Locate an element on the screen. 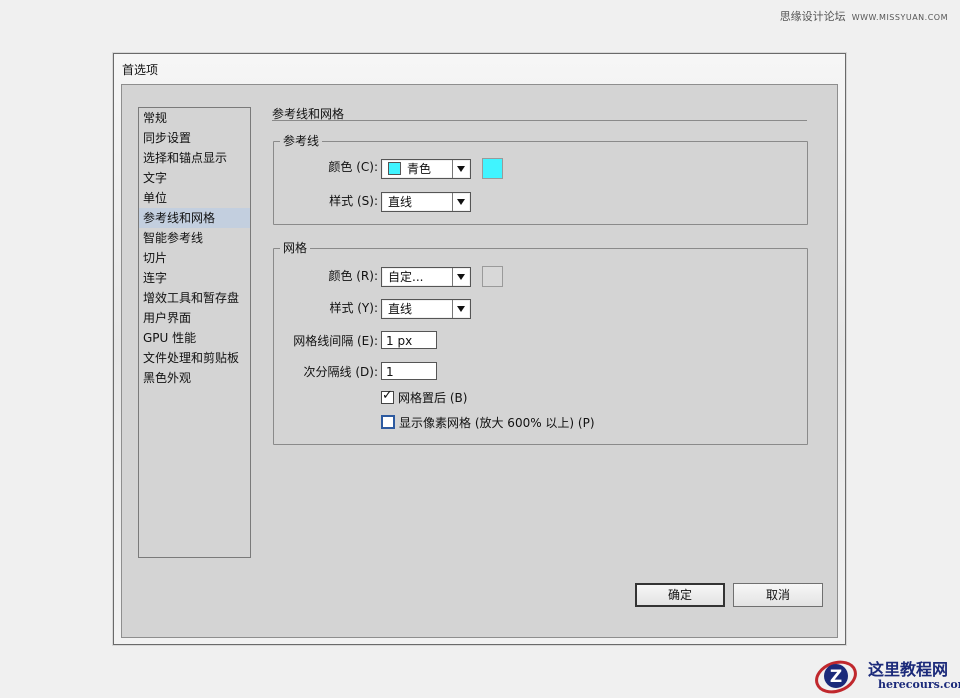 Image resolution: width=960 pixels, height=698 pixels. grid-style-select: 直线 is located at coordinates (426, 309).